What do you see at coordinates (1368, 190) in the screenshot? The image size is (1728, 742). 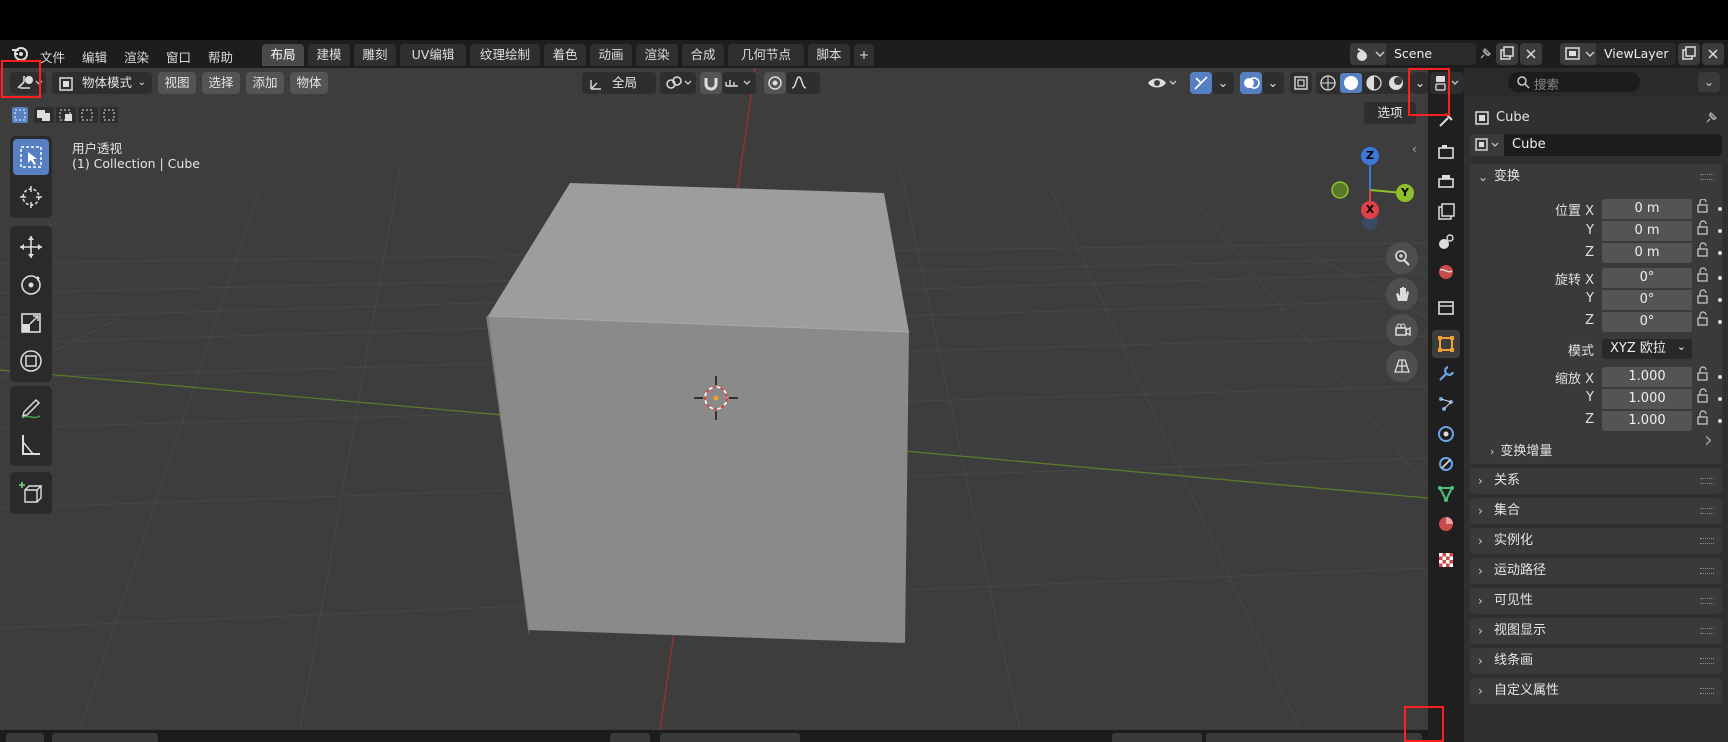 I see `navigation-gizmo: Z Y X` at bounding box center [1368, 190].